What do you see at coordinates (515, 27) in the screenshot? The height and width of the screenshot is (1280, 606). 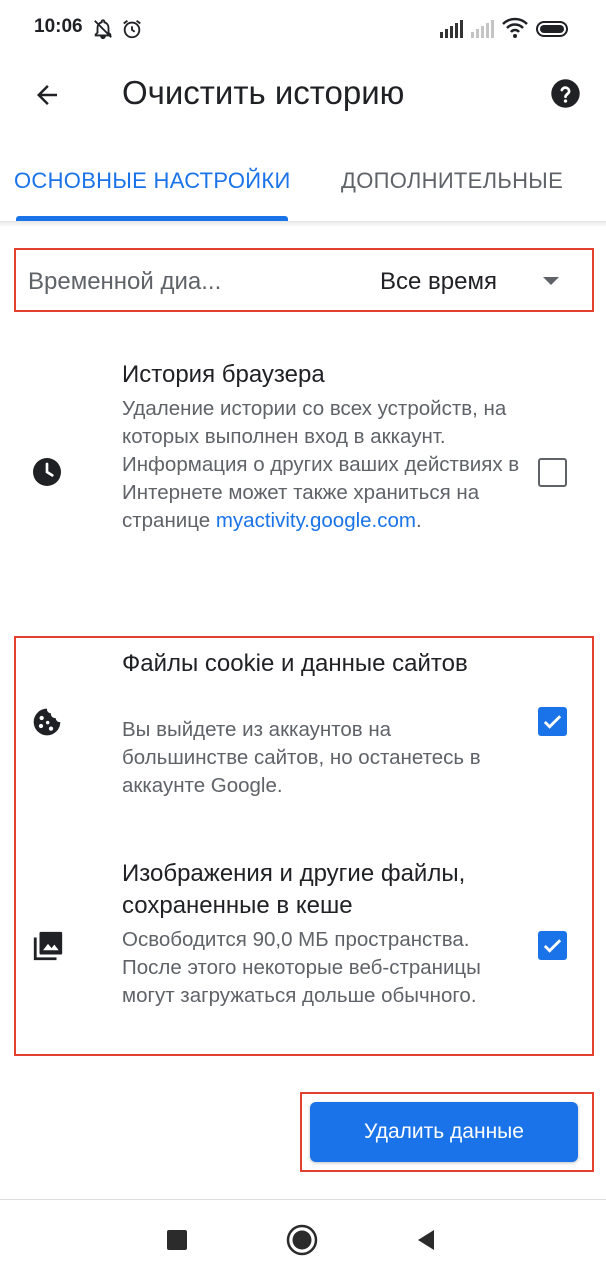 I see `wifi-icon` at bounding box center [515, 27].